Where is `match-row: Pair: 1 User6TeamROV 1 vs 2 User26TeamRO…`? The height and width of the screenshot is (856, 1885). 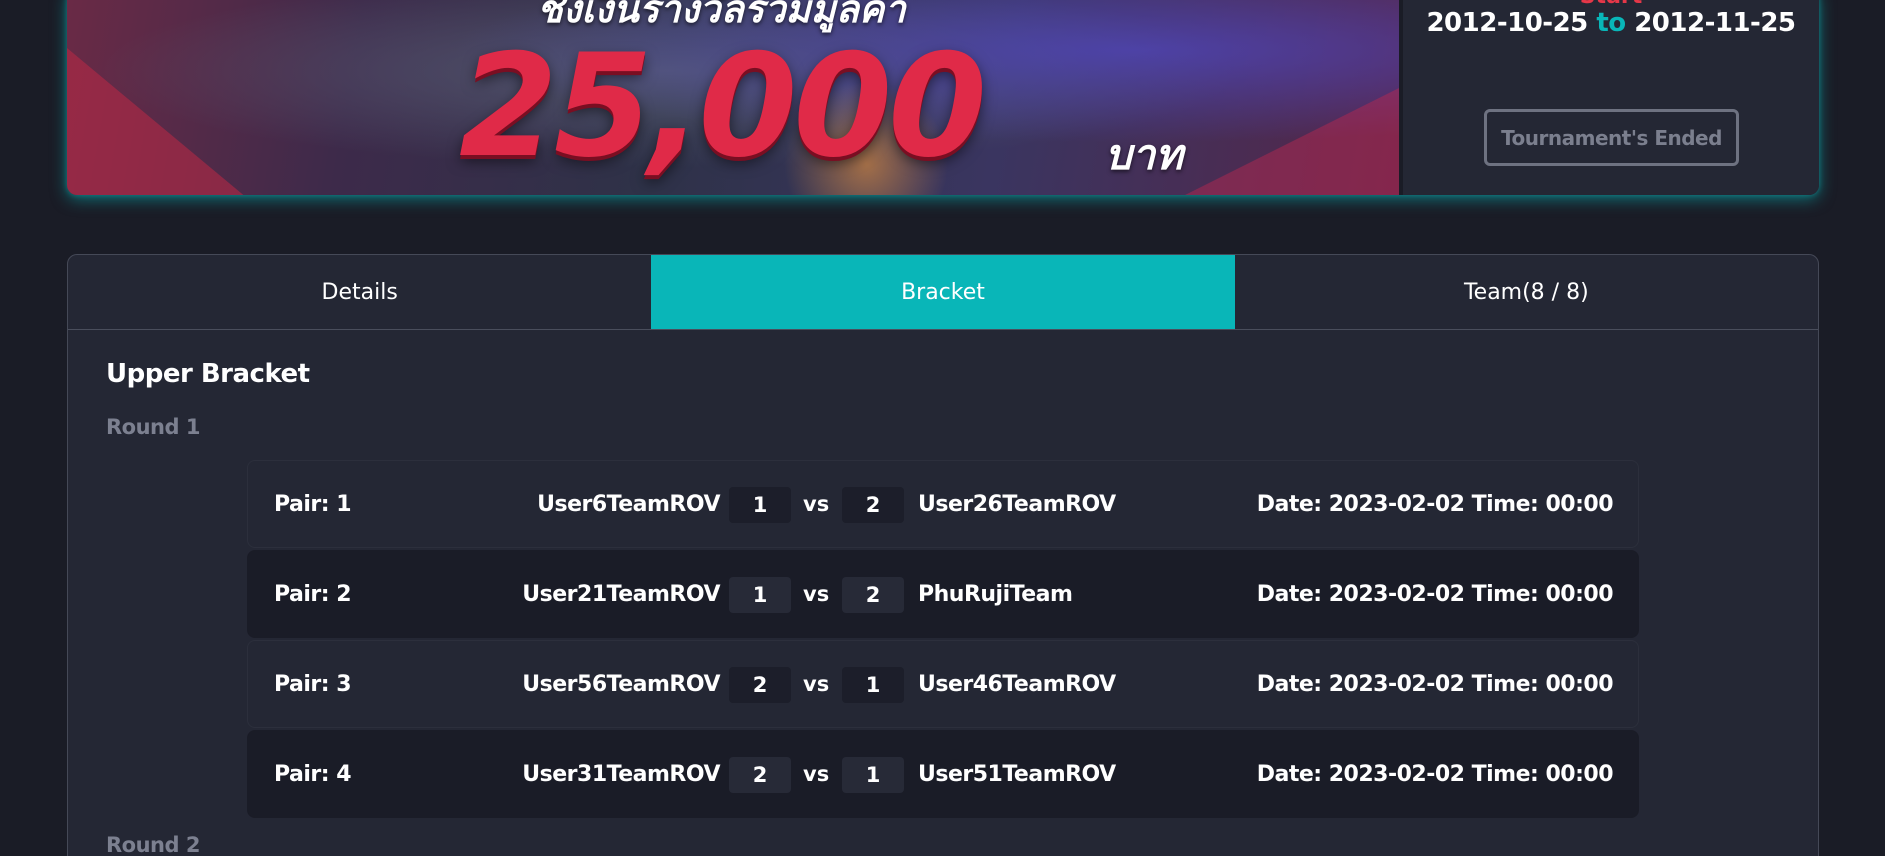
match-row: Pair: 1 User6TeamROV 1 vs 2 User26TeamRO… is located at coordinates (943, 504).